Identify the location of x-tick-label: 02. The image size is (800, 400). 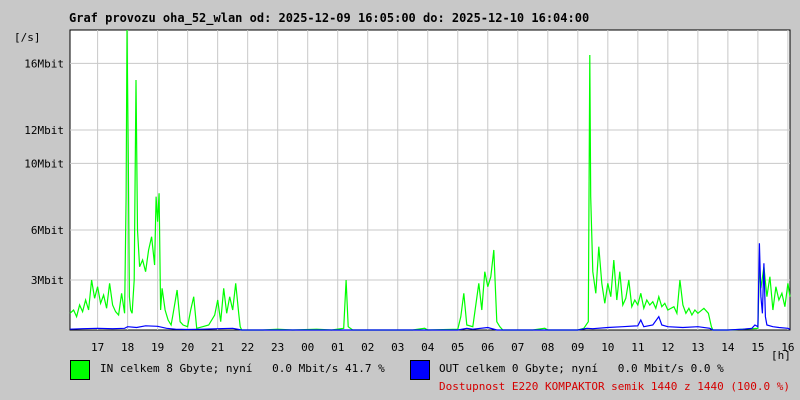
(367, 347).